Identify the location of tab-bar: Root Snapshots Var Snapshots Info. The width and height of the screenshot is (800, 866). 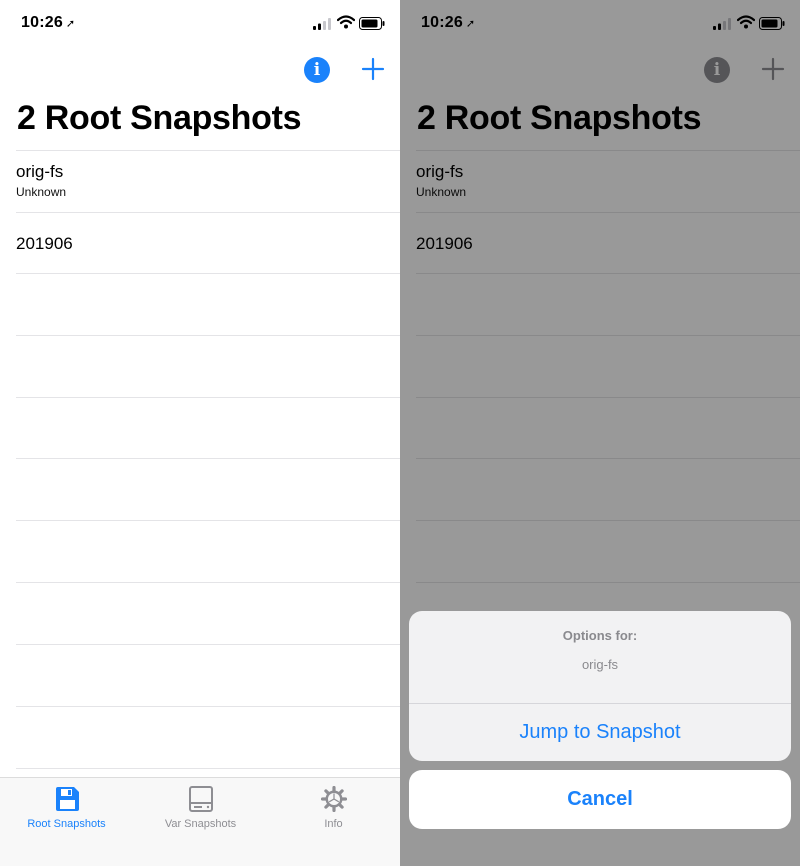
(200, 821).